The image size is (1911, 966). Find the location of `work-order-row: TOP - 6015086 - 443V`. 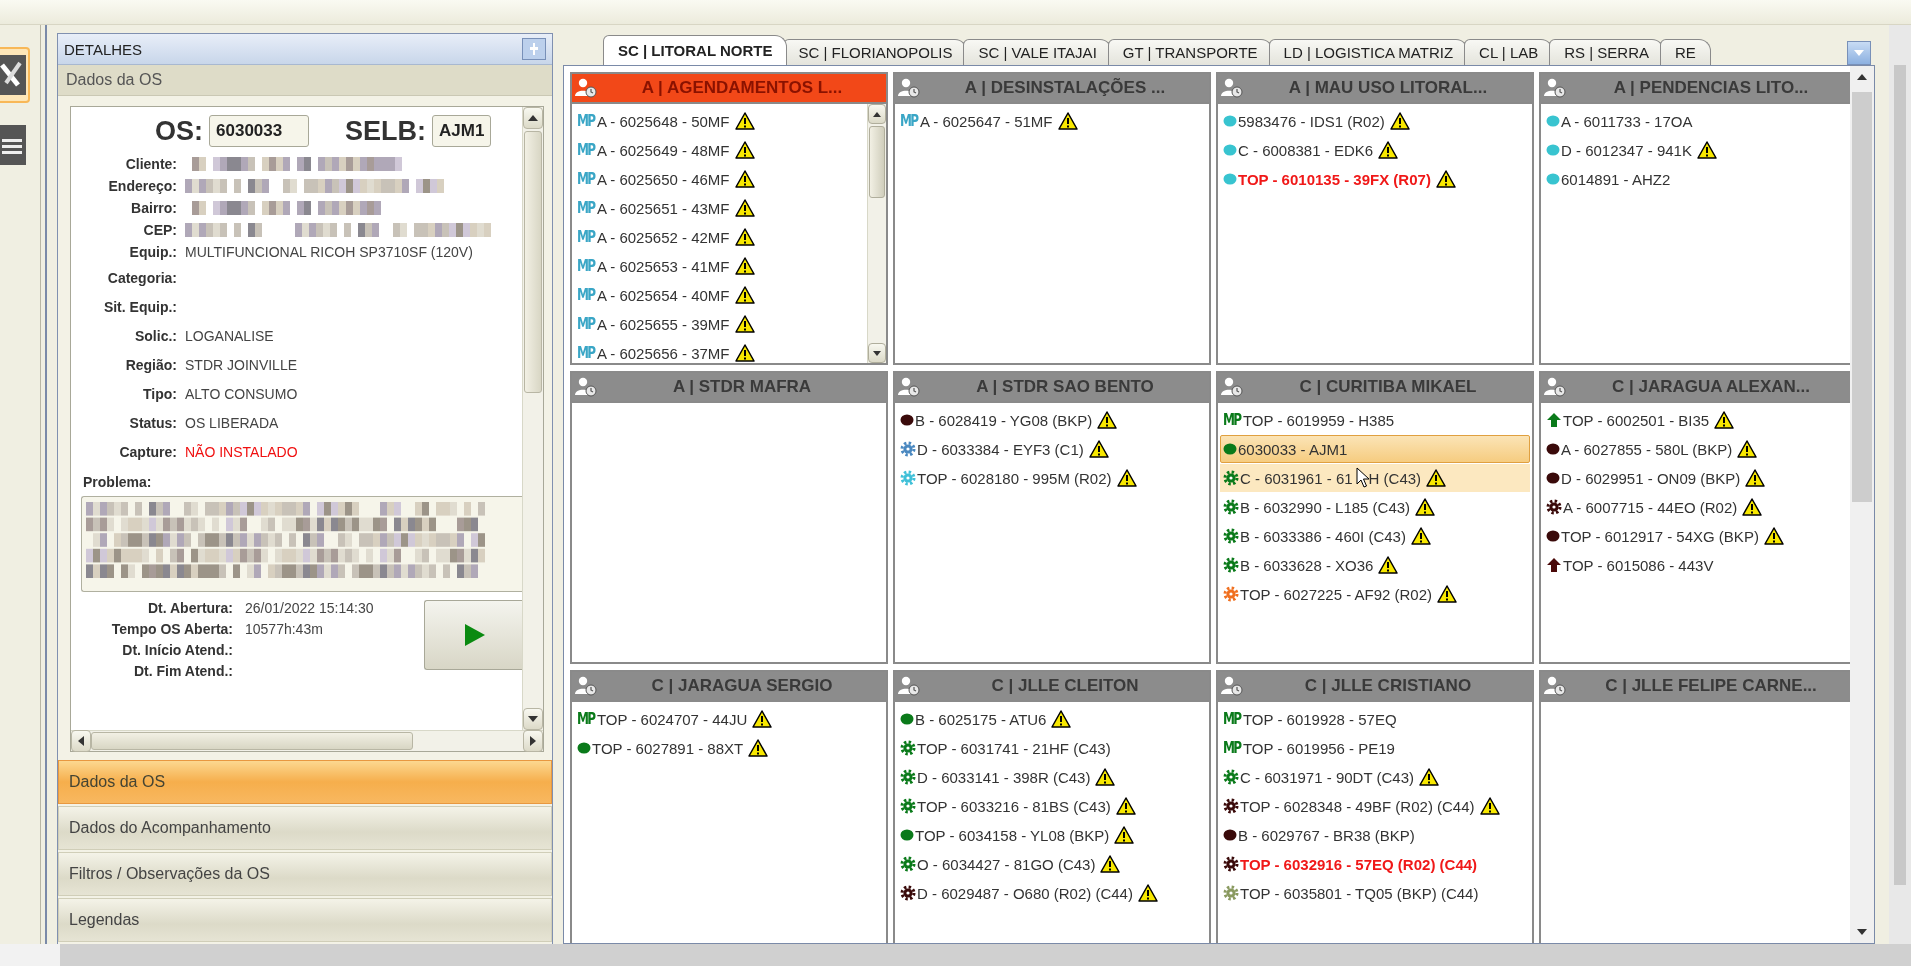

work-order-row: TOP - 6015086 - 443V is located at coordinates (1696, 565).